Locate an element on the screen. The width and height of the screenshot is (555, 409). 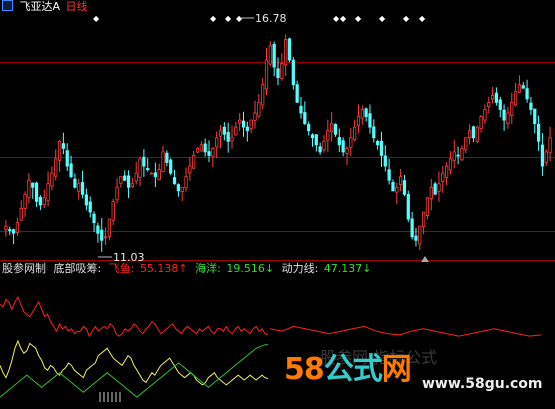
watermark-url: www.58gu.com is located at coordinates (482, 384).